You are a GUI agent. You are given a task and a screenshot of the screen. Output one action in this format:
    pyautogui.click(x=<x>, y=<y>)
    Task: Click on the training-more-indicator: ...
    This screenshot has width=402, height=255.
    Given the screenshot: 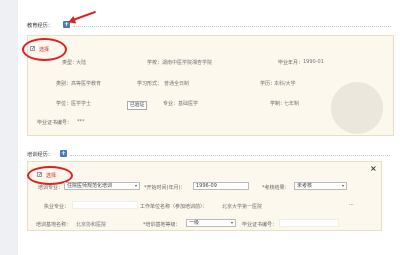 What is the action you would take?
    pyautogui.click(x=351, y=204)
    